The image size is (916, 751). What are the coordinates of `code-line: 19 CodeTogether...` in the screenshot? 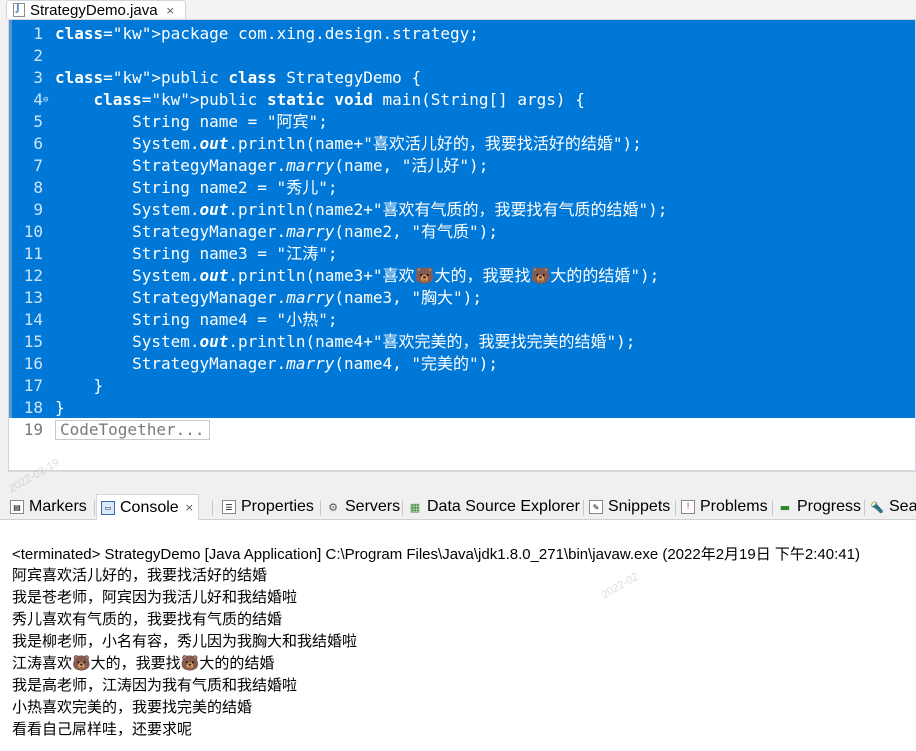 It's located at (462, 430).